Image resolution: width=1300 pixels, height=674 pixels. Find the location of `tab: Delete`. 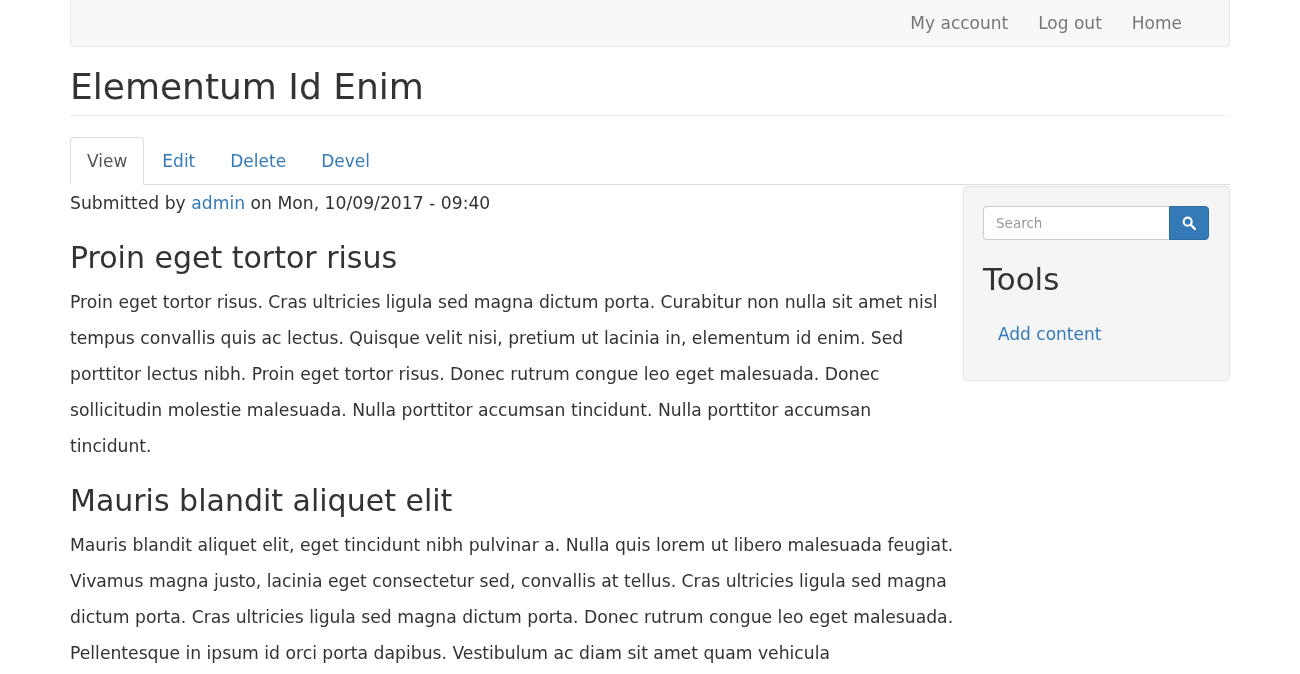

tab: Delete is located at coordinates (258, 161).